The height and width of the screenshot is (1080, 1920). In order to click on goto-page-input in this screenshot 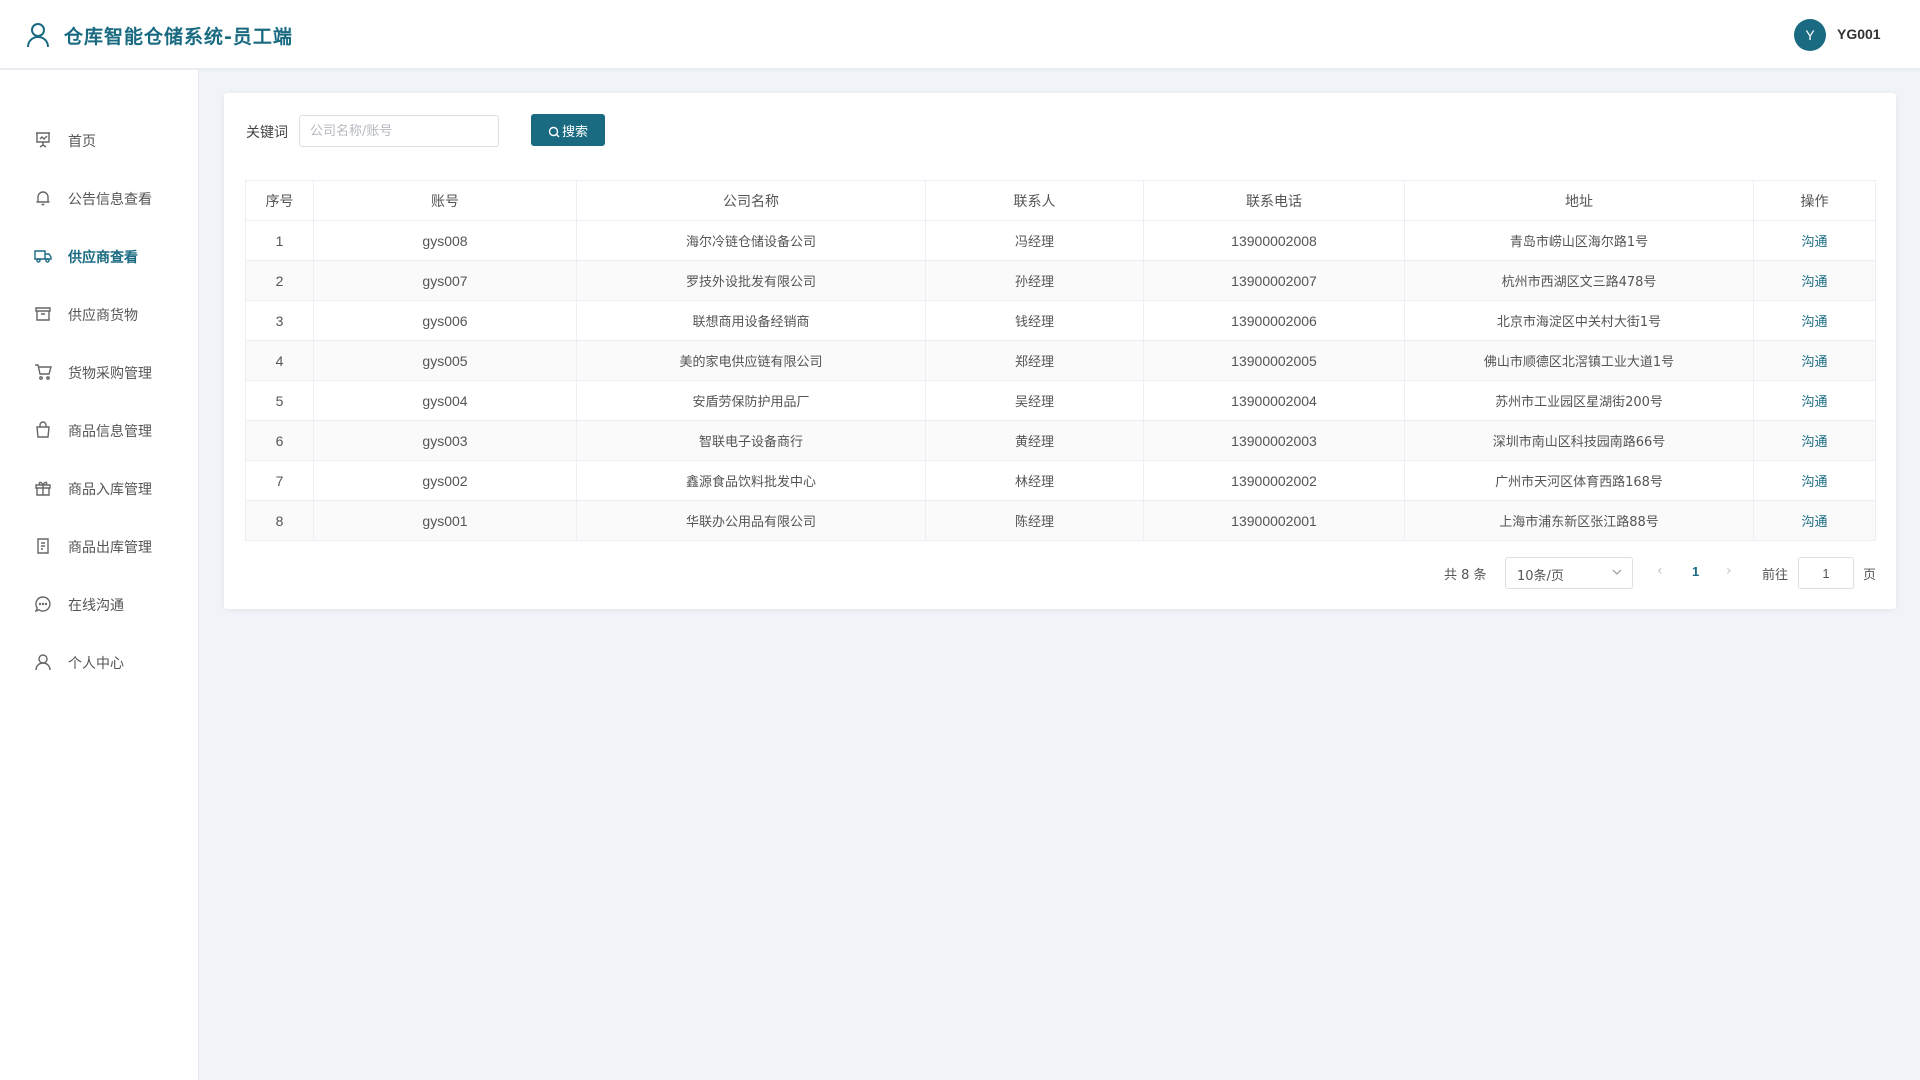, I will do `click(1826, 573)`.